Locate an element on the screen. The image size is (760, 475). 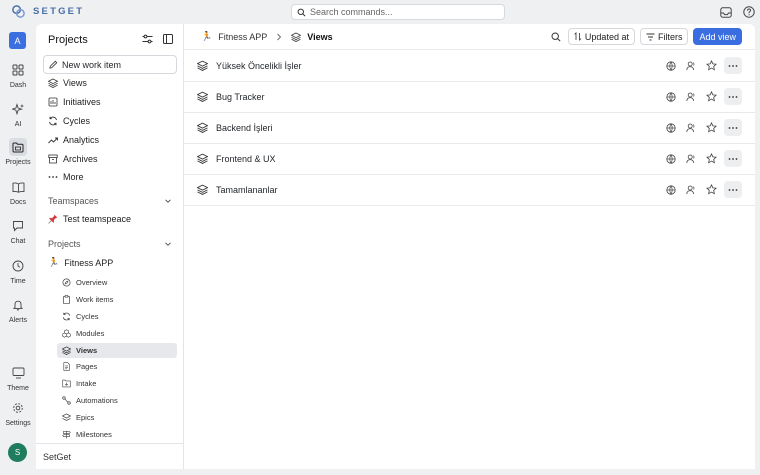
filter-icon is located at coordinates (650, 36).